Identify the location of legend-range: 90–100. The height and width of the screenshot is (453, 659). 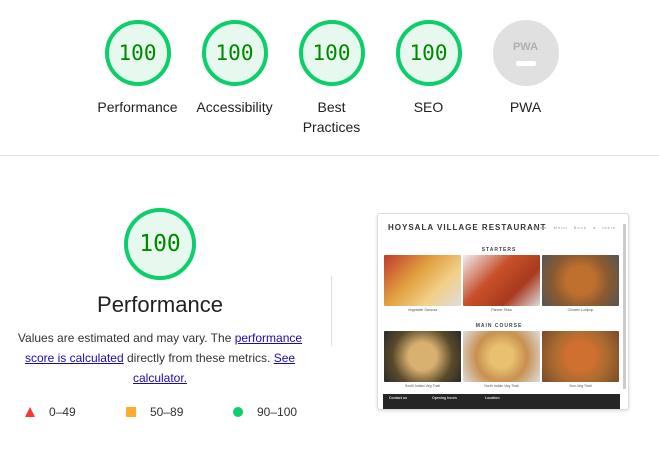
(277, 412).